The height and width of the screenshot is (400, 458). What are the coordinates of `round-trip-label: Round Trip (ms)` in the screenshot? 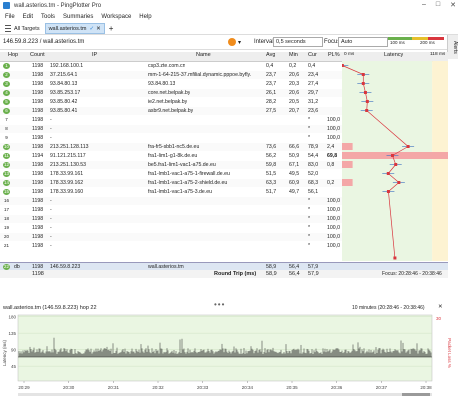 It's located at (235, 274).